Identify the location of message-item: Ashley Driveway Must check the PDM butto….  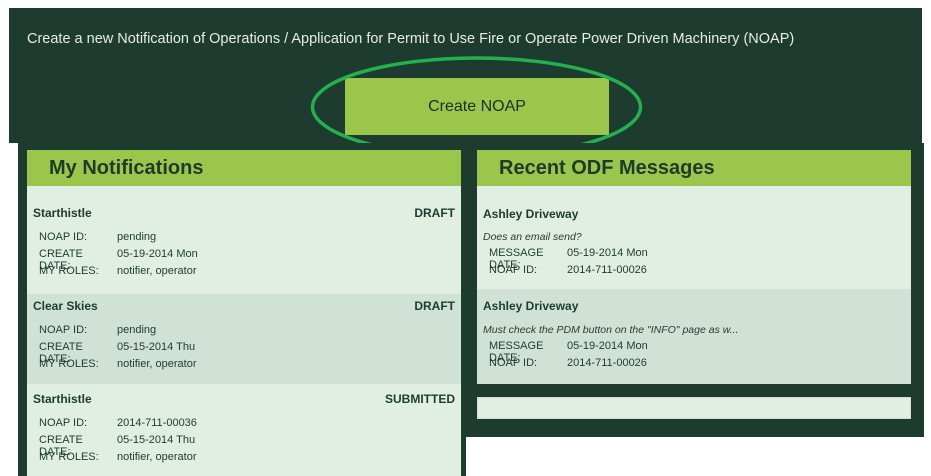
(694, 336).